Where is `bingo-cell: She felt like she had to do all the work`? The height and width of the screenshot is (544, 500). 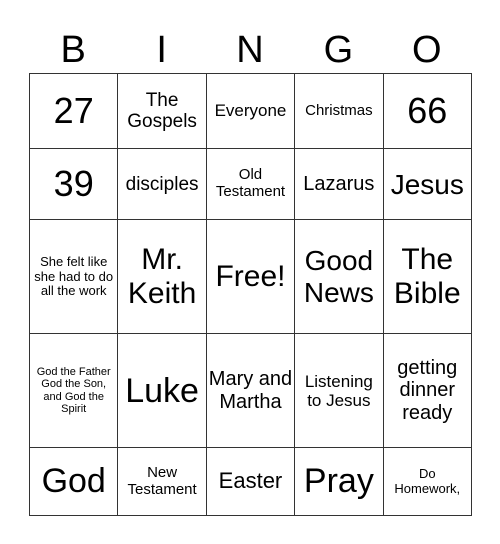
bingo-cell: She felt like she had to do all the work is located at coordinates (73, 277).